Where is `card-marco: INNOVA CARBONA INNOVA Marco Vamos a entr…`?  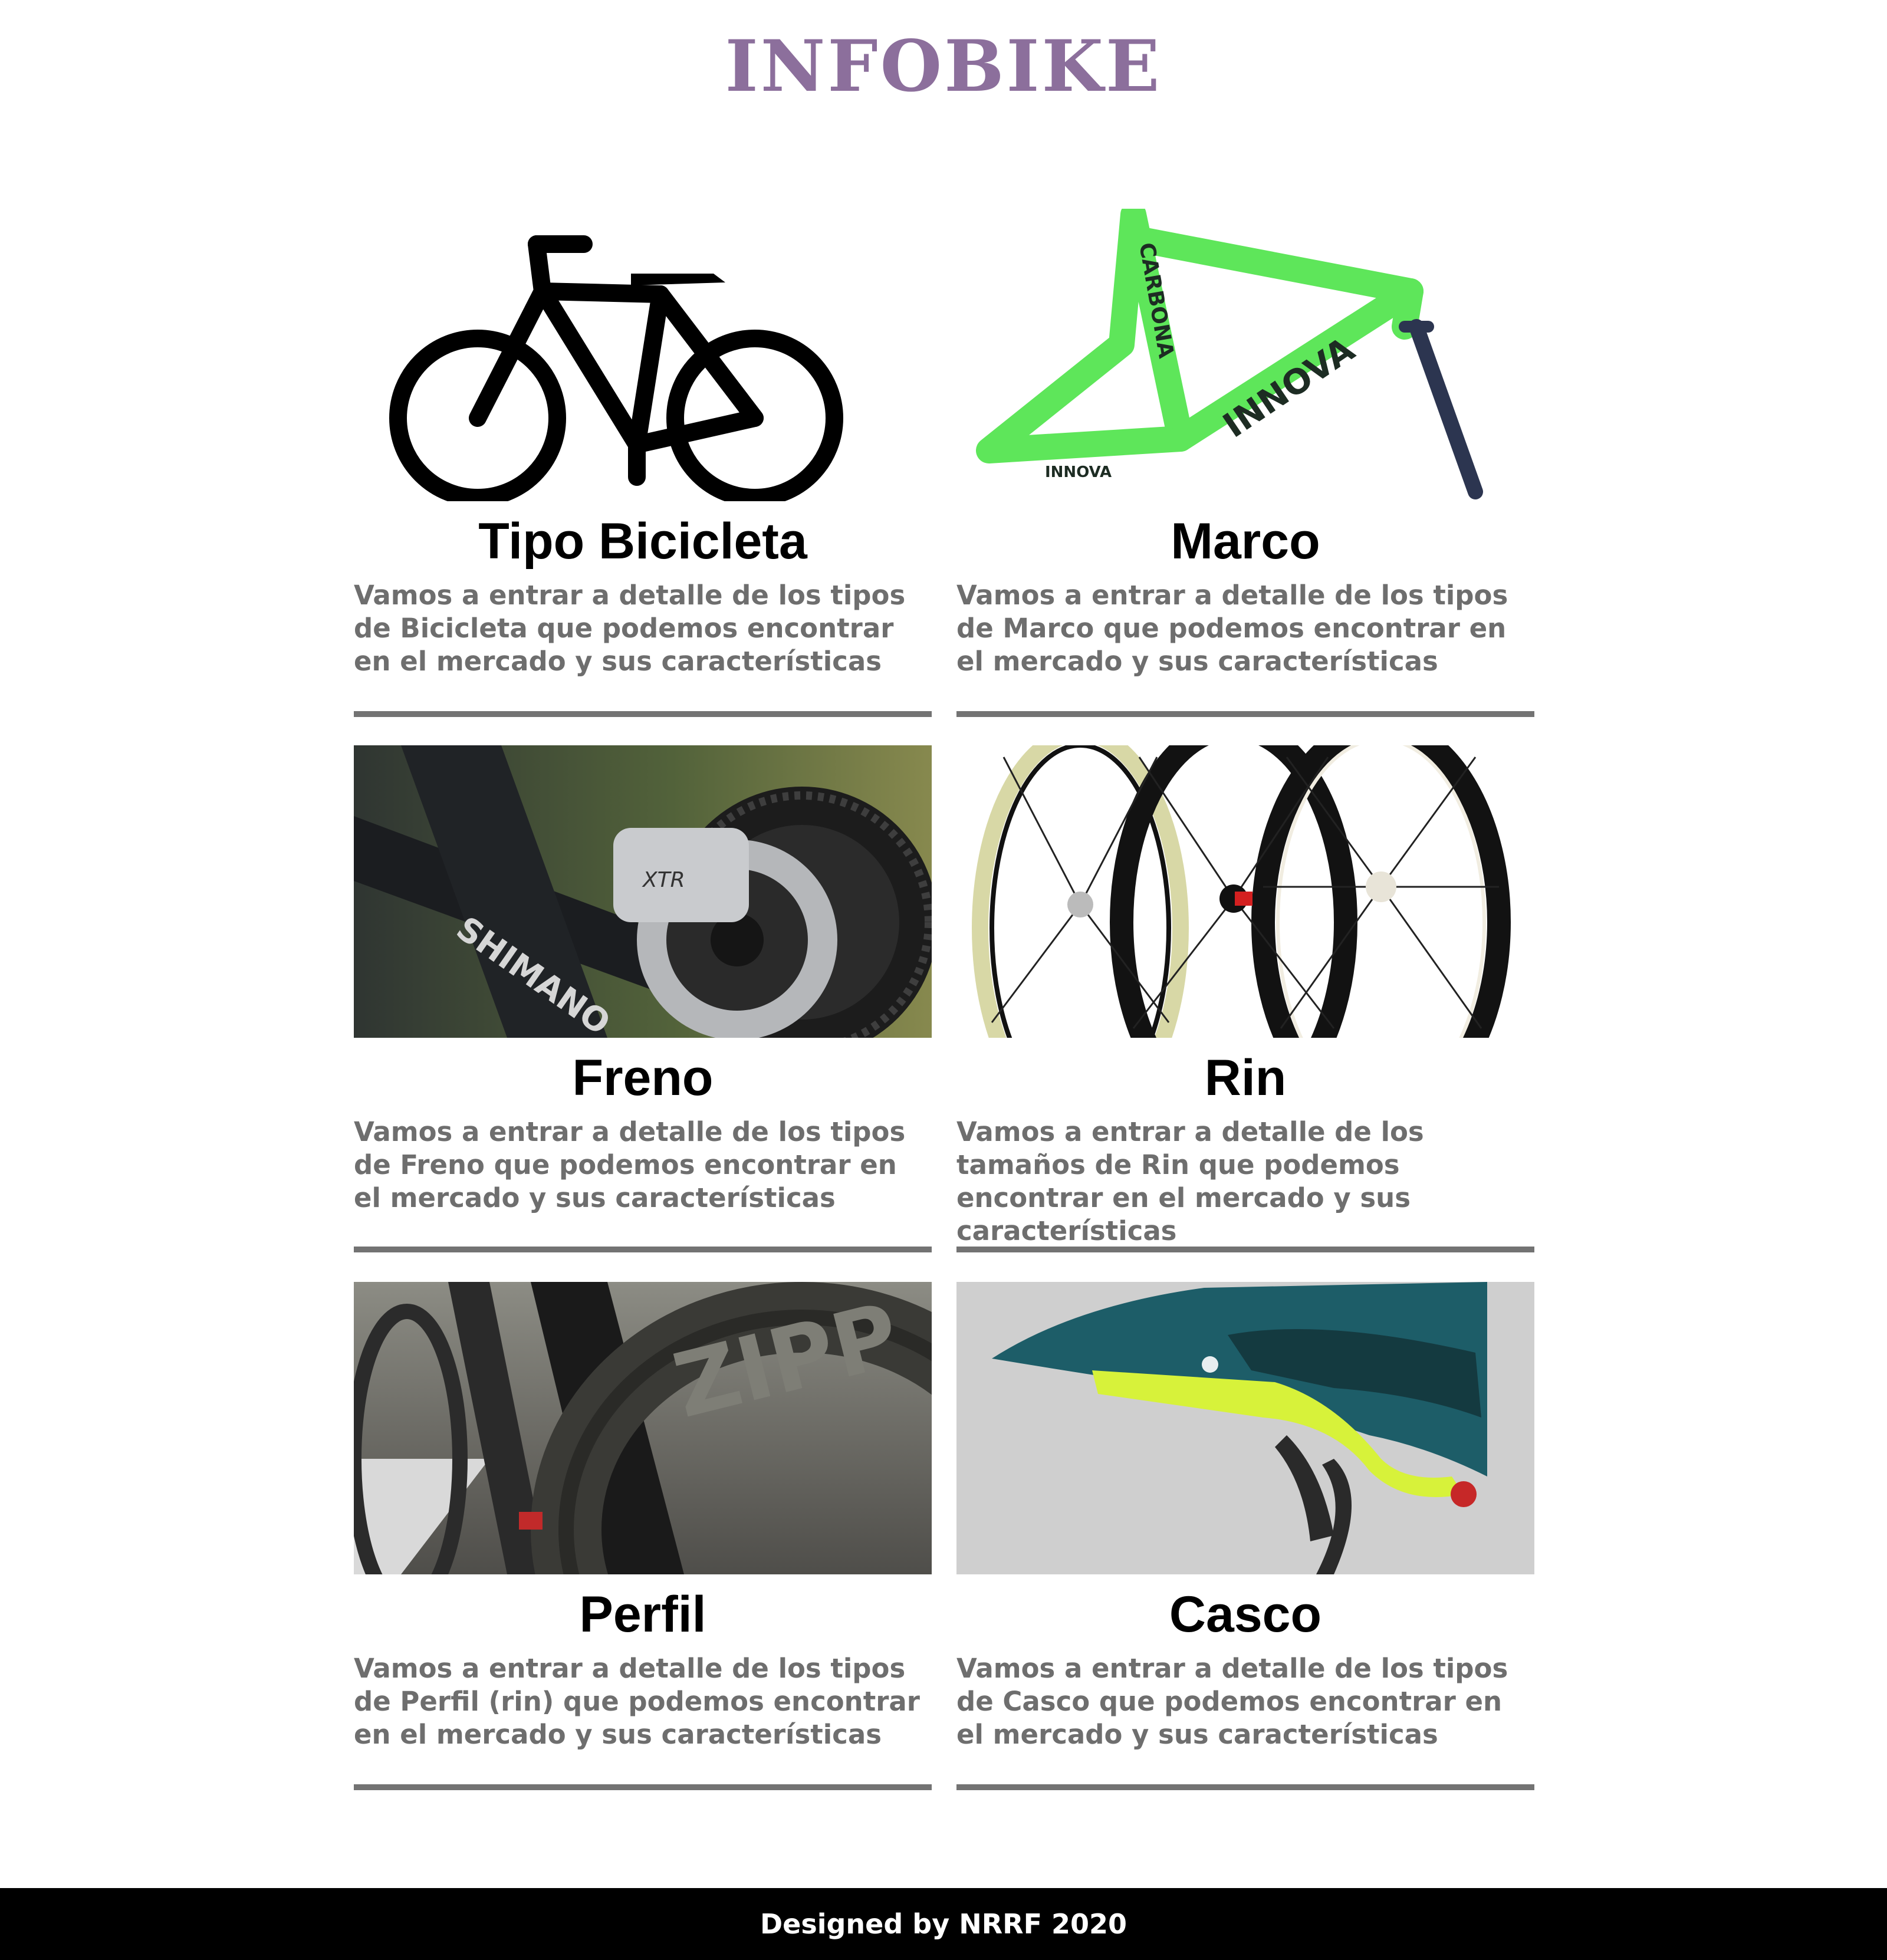
card-marco: INNOVA CARBONA INNOVA Marco Vamos a entr… is located at coordinates (1245, 468).